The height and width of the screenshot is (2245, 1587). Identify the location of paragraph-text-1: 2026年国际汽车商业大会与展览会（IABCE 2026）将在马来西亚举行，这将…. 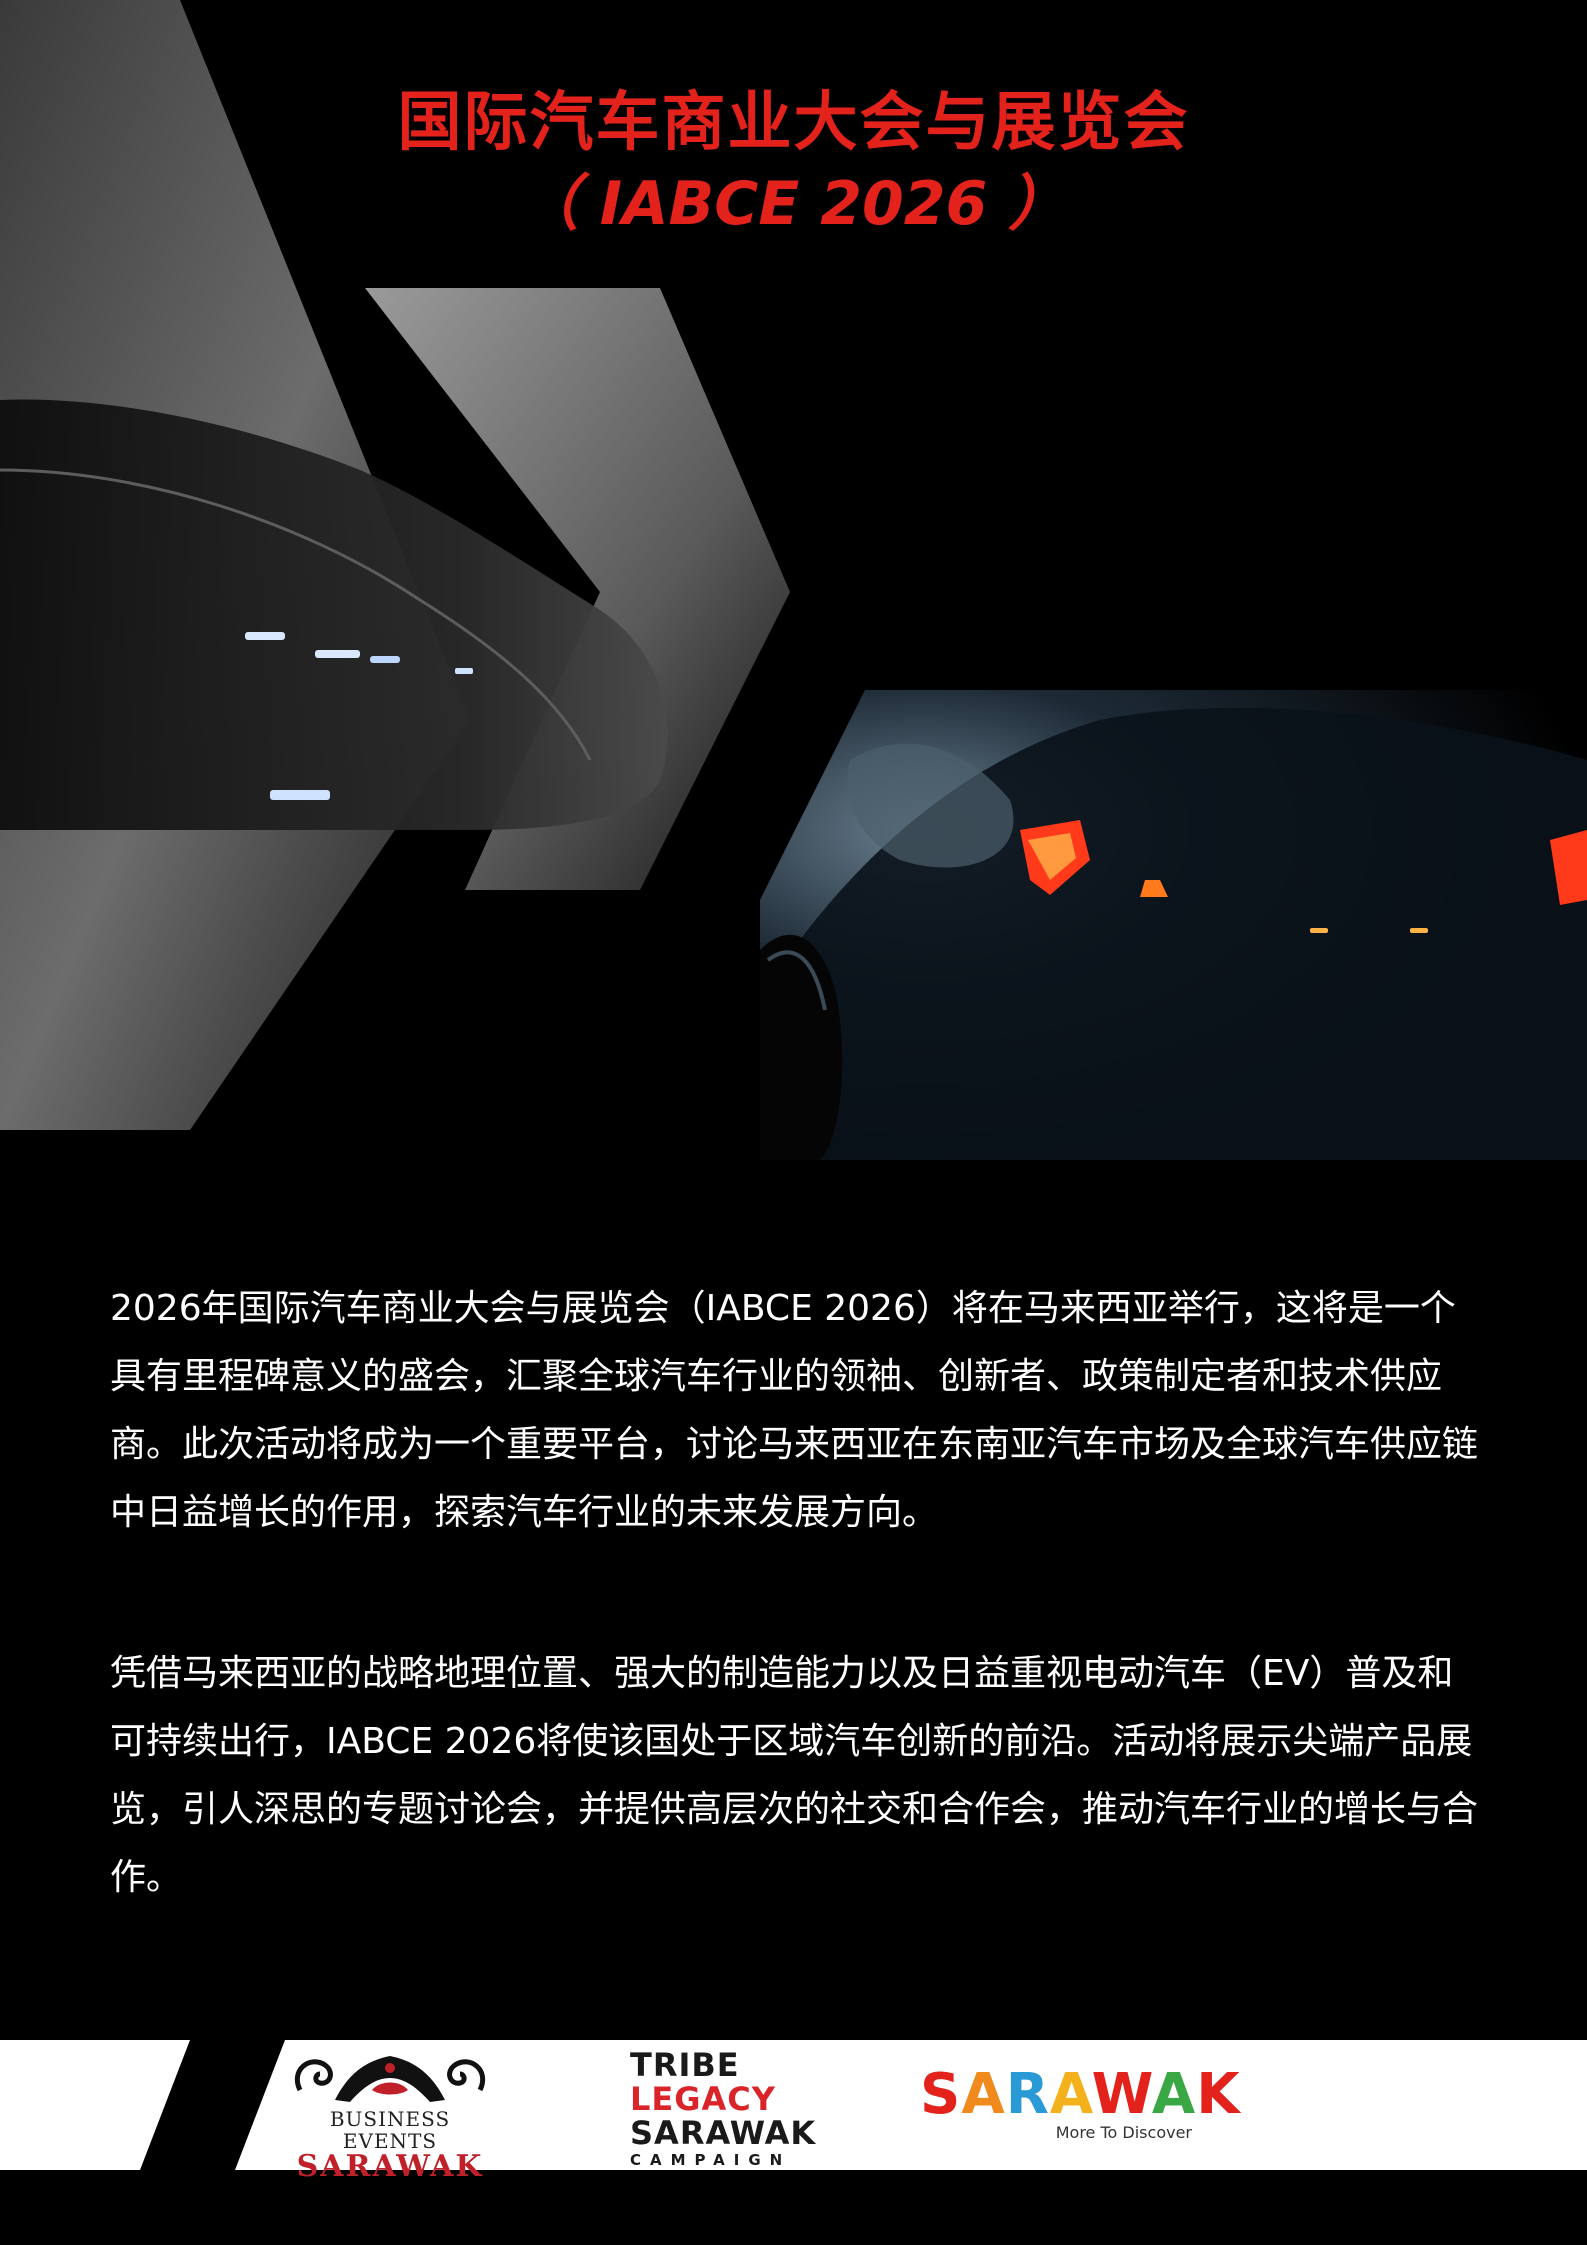
(794, 1410).